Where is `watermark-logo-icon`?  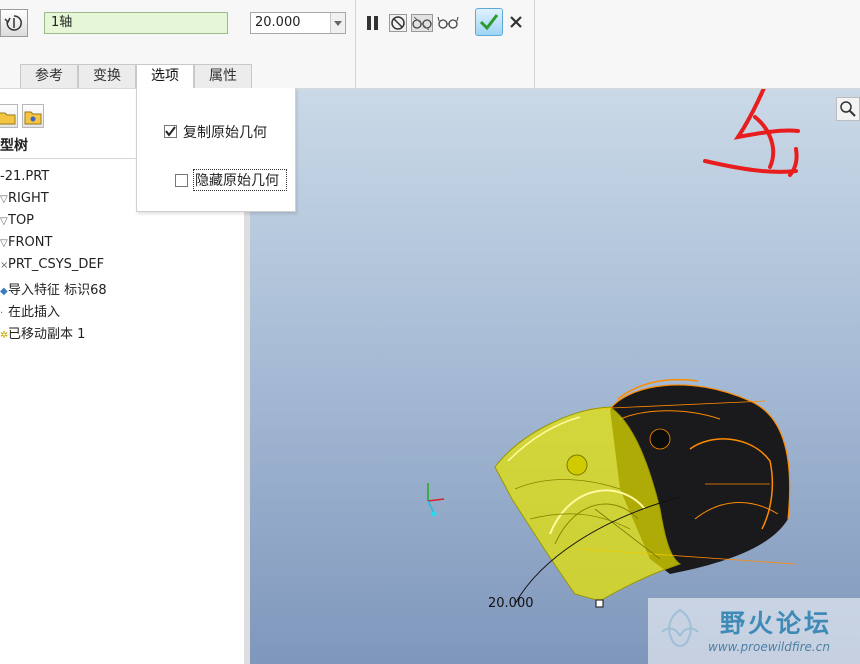 watermark-logo-icon is located at coordinates (680, 627).